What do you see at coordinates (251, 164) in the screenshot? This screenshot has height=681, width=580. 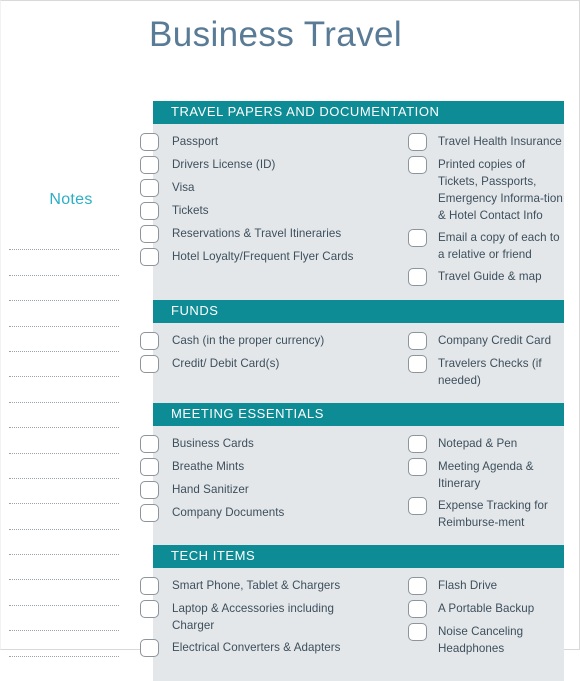 I see `checklist-item: Drivers License (ID)` at bounding box center [251, 164].